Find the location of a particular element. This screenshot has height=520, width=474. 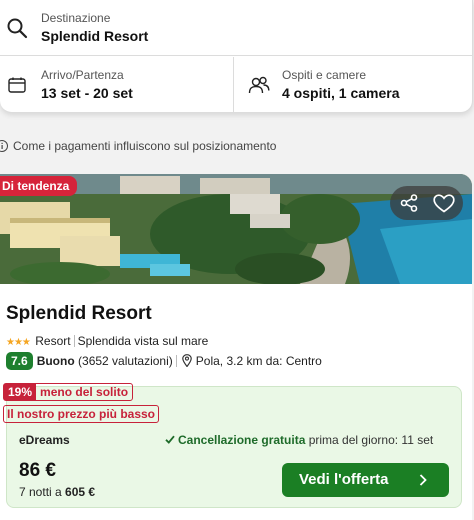

view-offer-button: Vedi l'offerta is located at coordinates (365, 480).